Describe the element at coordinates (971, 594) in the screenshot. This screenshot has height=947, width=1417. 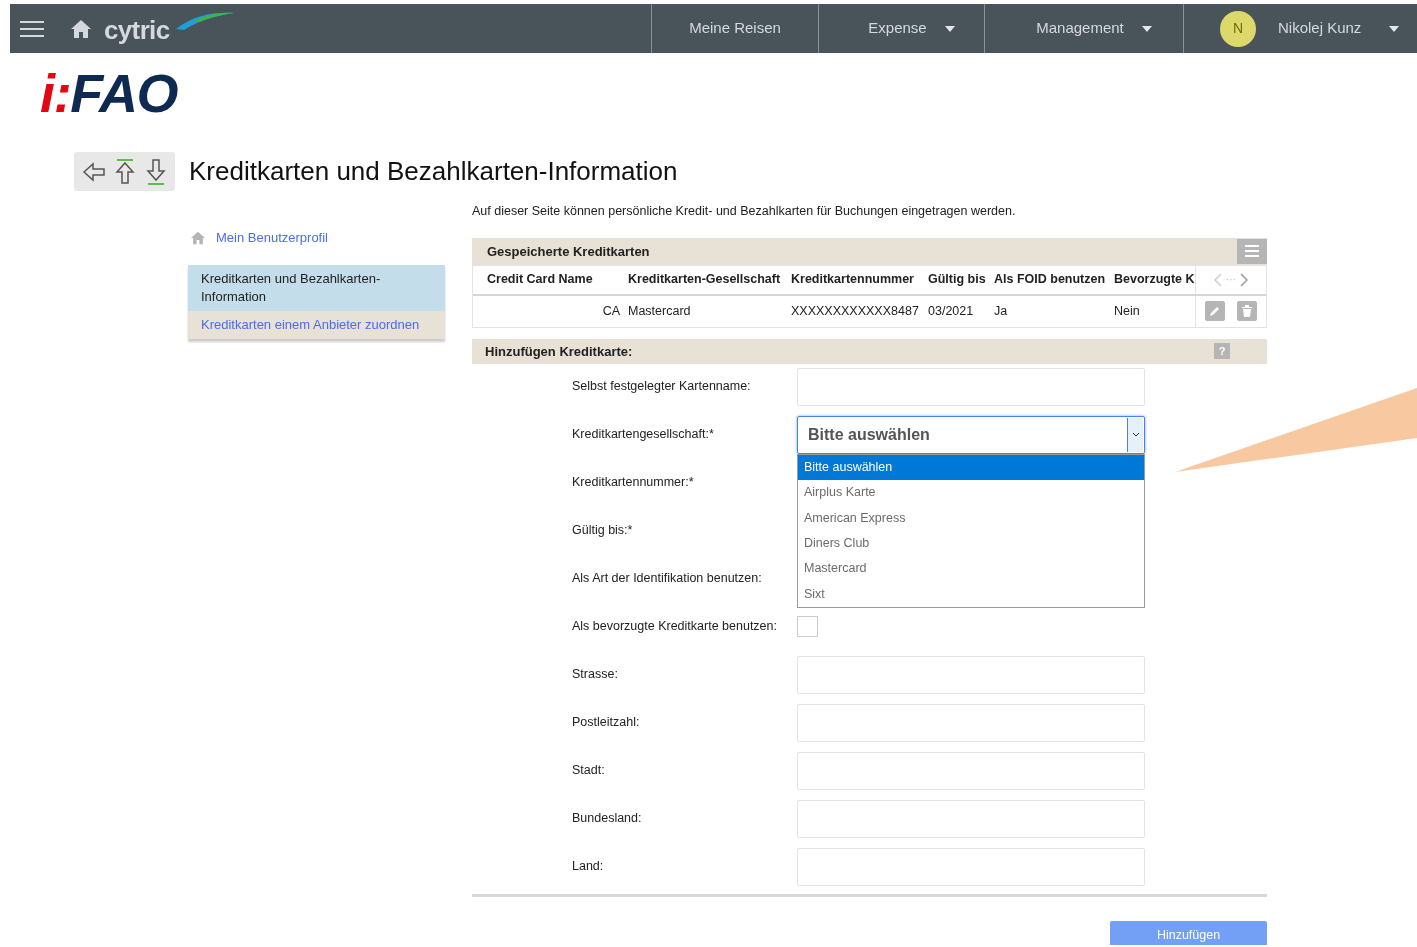
I see `dropdown-option: Sixt` at that location.